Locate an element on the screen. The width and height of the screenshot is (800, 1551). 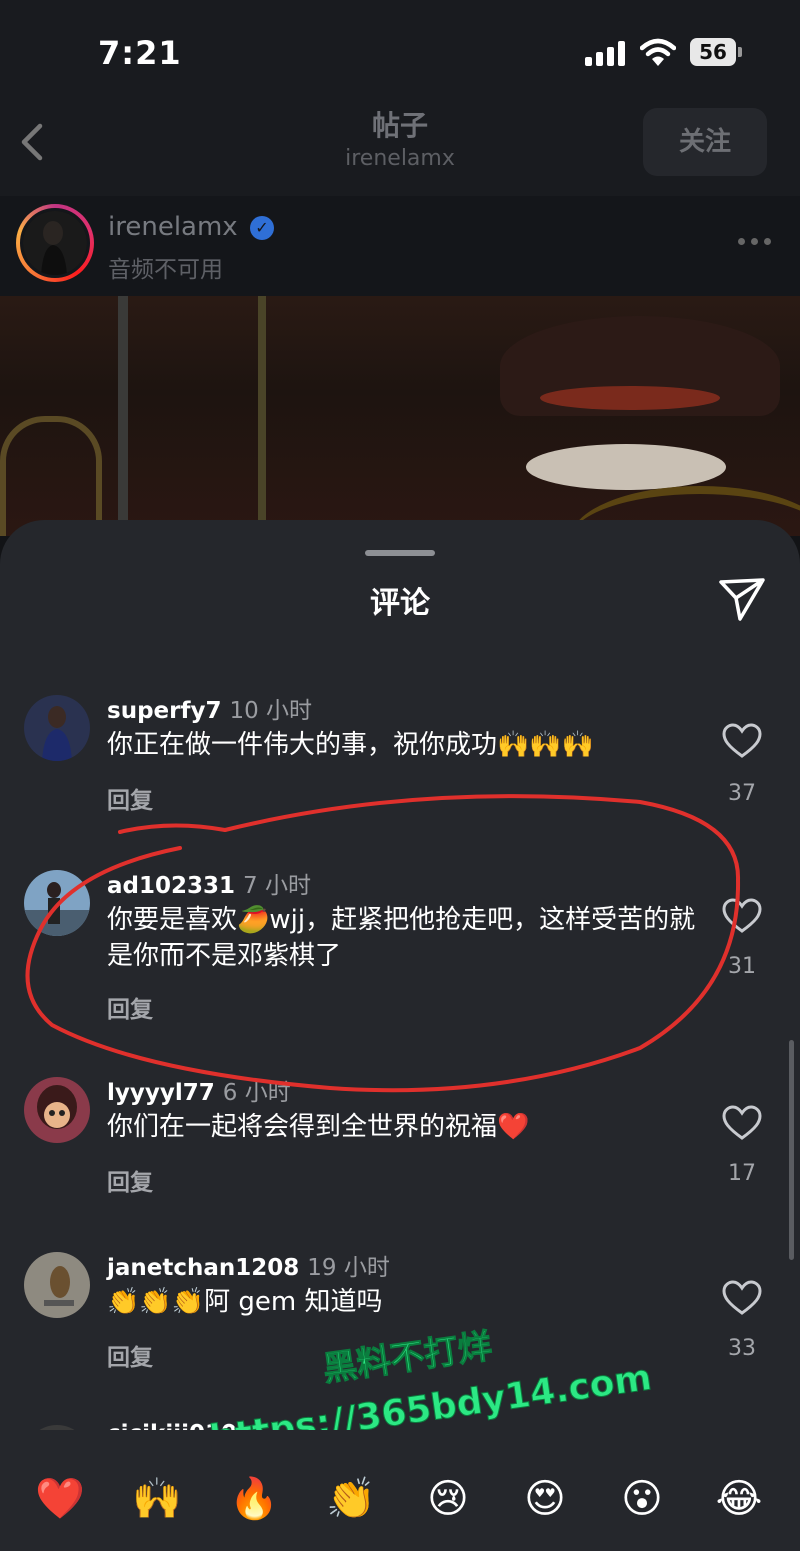
follow-button: 关注 is located at coordinates (705, 142).